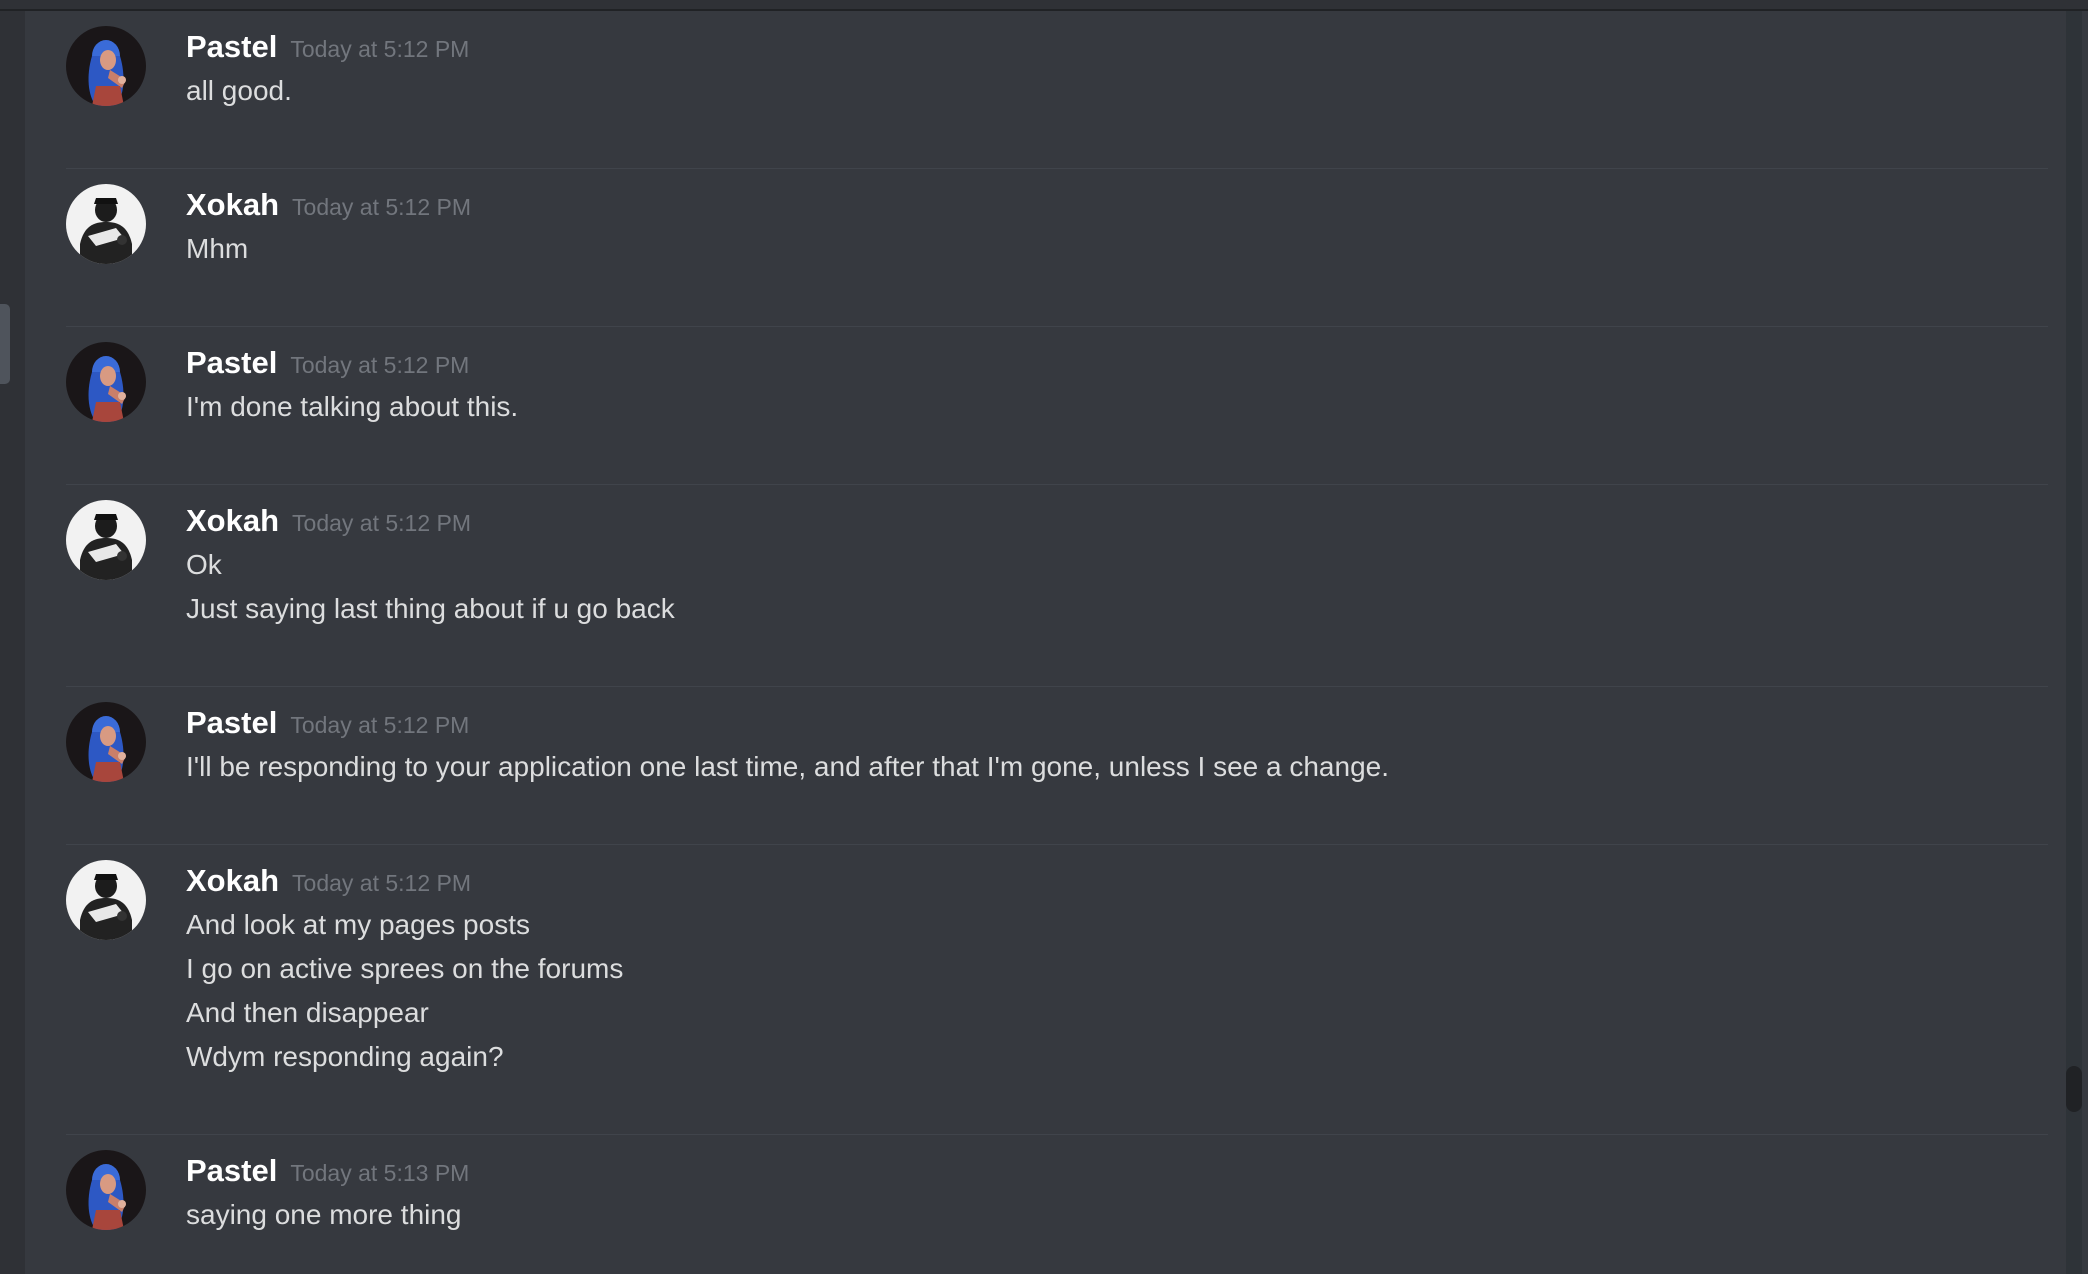 The image size is (2088, 1274). I want to click on message-group: Pastel Today at 5:12 PM all good., so click(1057, 90).